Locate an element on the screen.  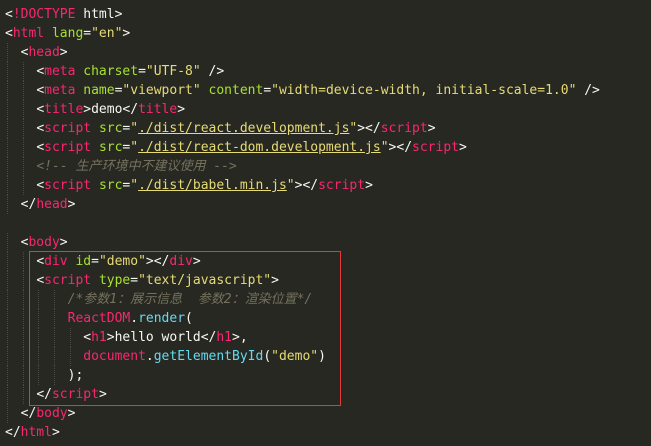
code-line: </script> is located at coordinates (56, 394).